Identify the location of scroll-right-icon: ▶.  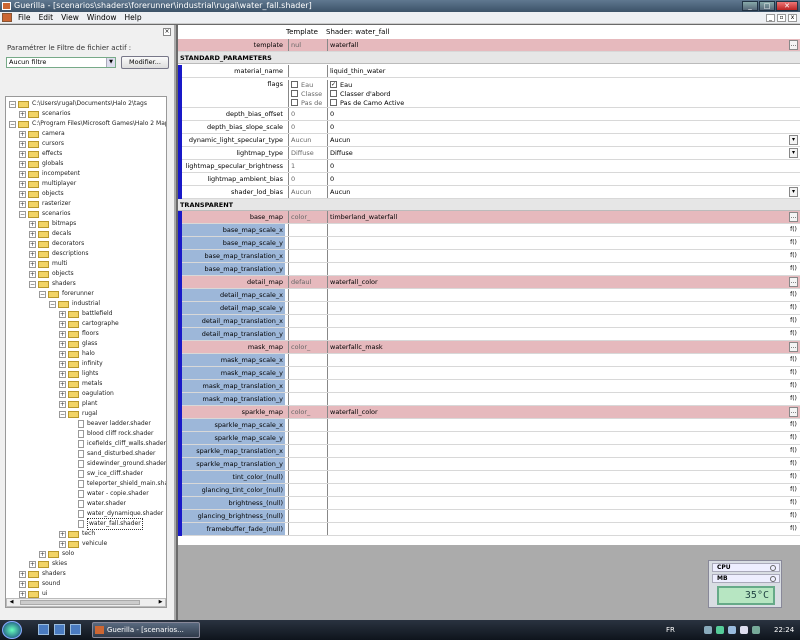
(160, 602).